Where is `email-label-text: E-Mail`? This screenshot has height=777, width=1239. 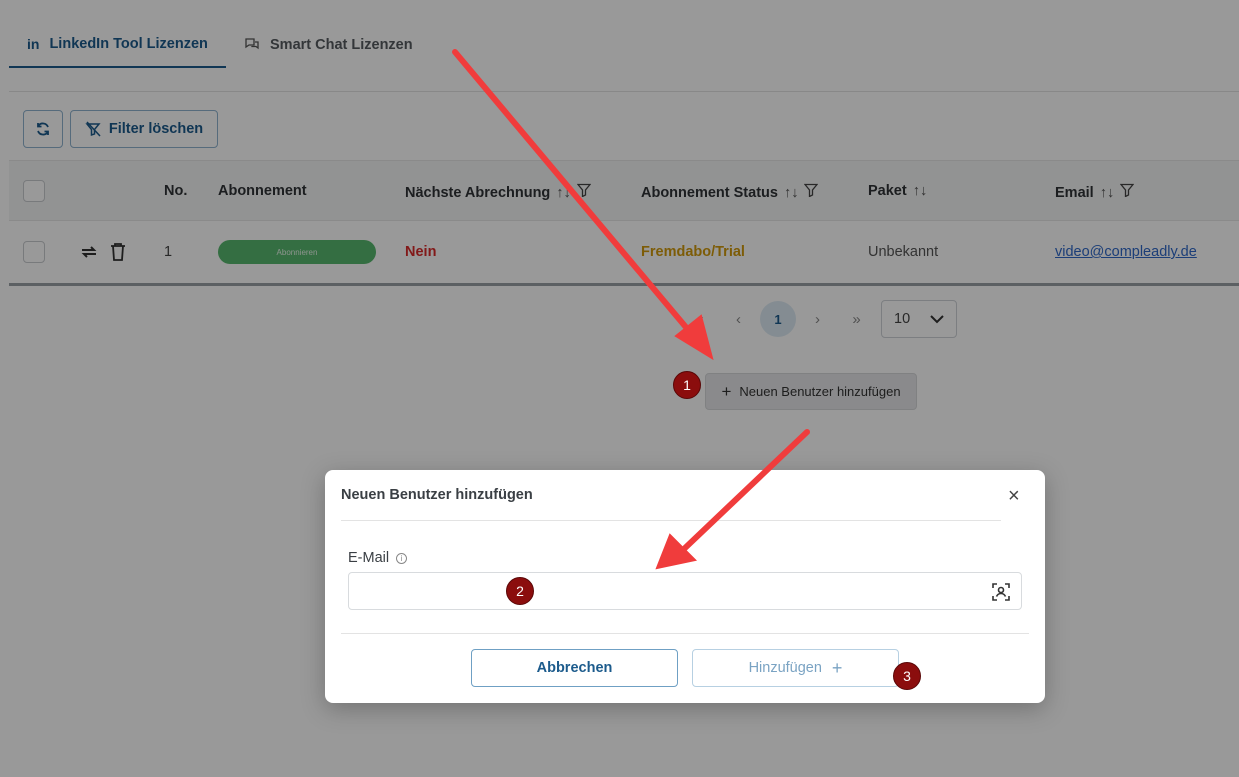
email-label-text: E-Mail is located at coordinates (369, 558).